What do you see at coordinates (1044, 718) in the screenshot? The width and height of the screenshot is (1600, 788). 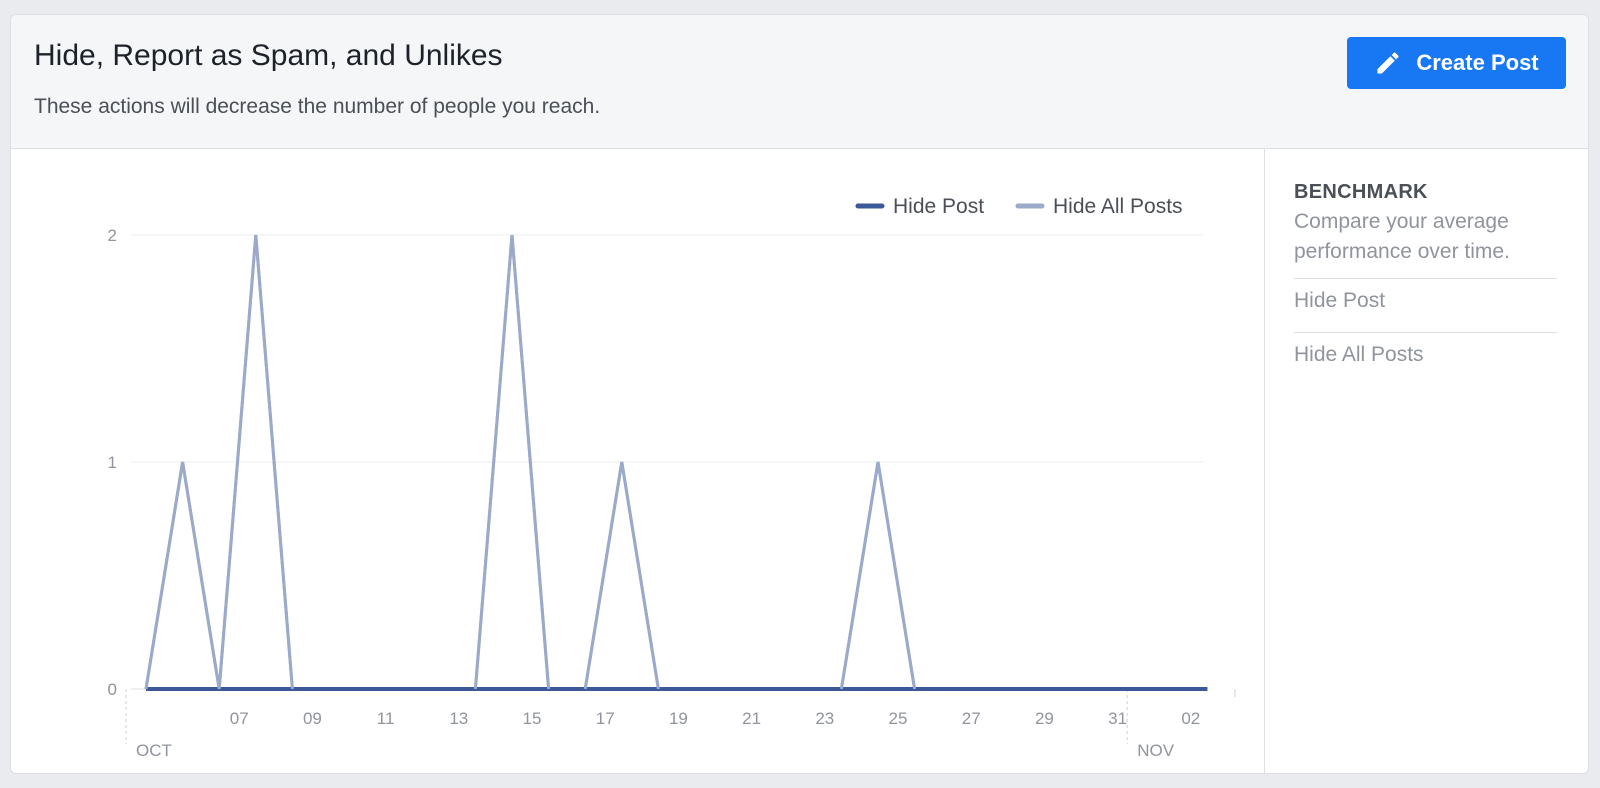 I see `x-tick-label: 29` at bounding box center [1044, 718].